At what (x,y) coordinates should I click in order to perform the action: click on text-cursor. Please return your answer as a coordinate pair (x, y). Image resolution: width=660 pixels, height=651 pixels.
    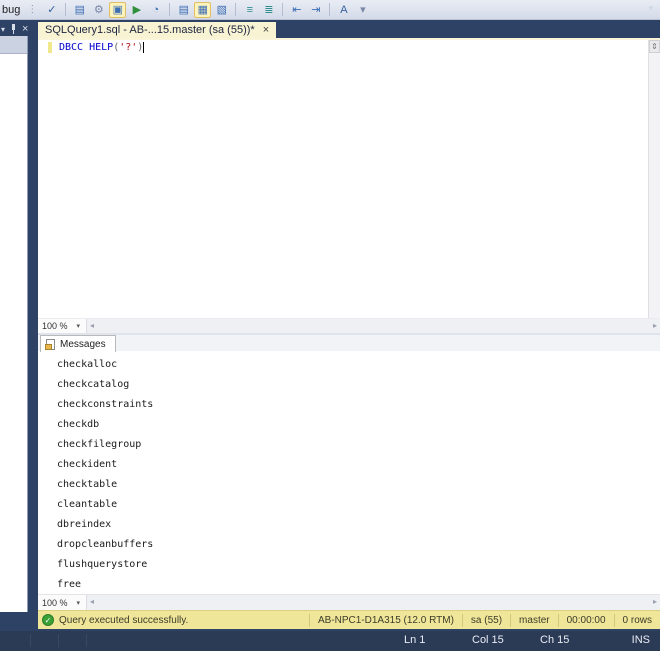
    Looking at the image, I should click on (144, 47).